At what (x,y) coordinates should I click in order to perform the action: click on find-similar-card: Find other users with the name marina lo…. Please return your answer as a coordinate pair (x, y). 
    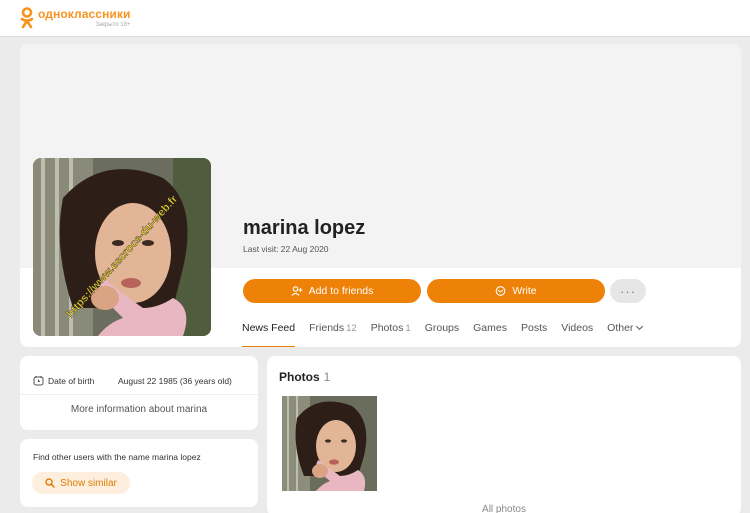
    Looking at the image, I should click on (139, 473).